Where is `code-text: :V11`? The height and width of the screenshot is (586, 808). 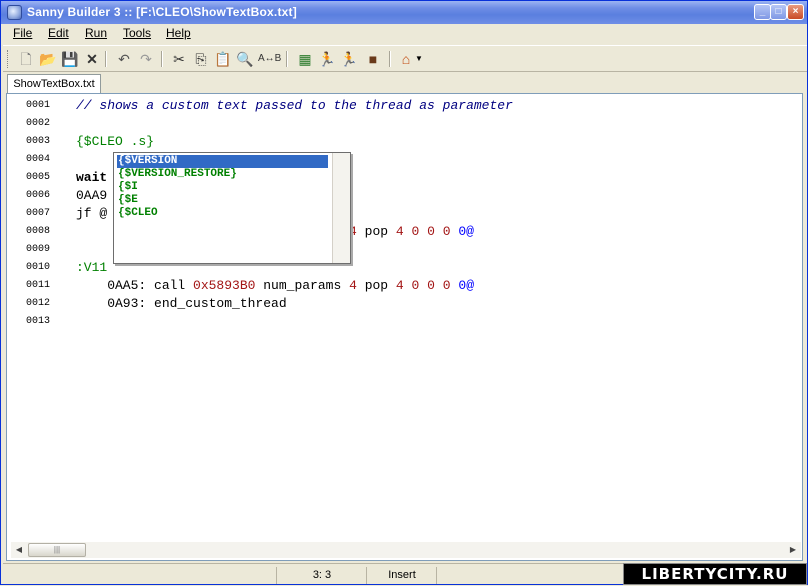 code-text: :V11 is located at coordinates (91, 268).